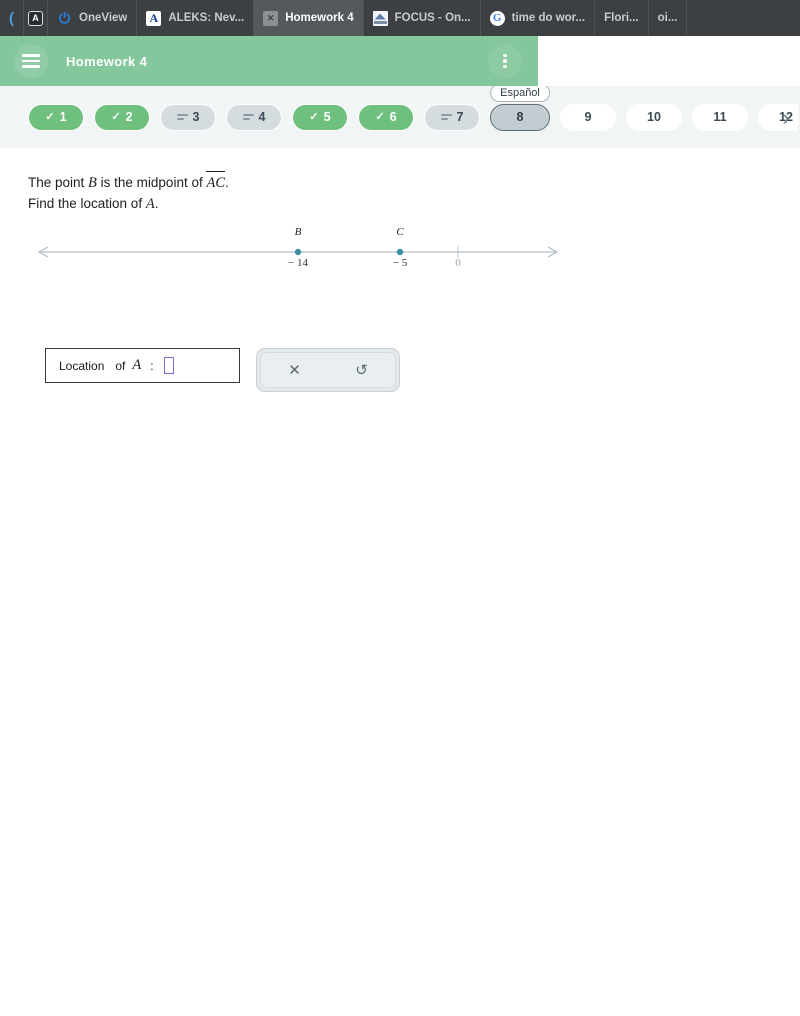 The height and width of the screenshot is (1016, 800). I want to click on question-pill-2: ✓ 2, so click(122, 117).